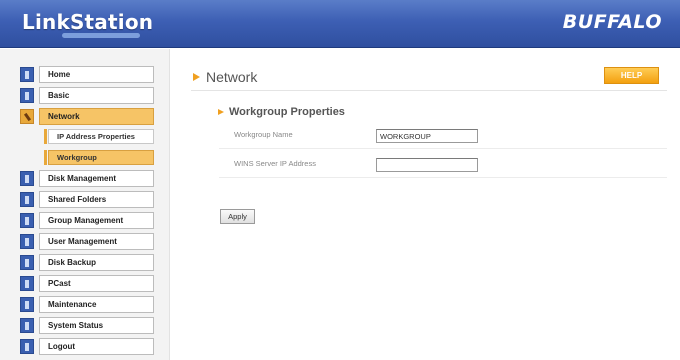  I want to click on sidebar-item-maintenance: Maintenance, so click(87, 304).